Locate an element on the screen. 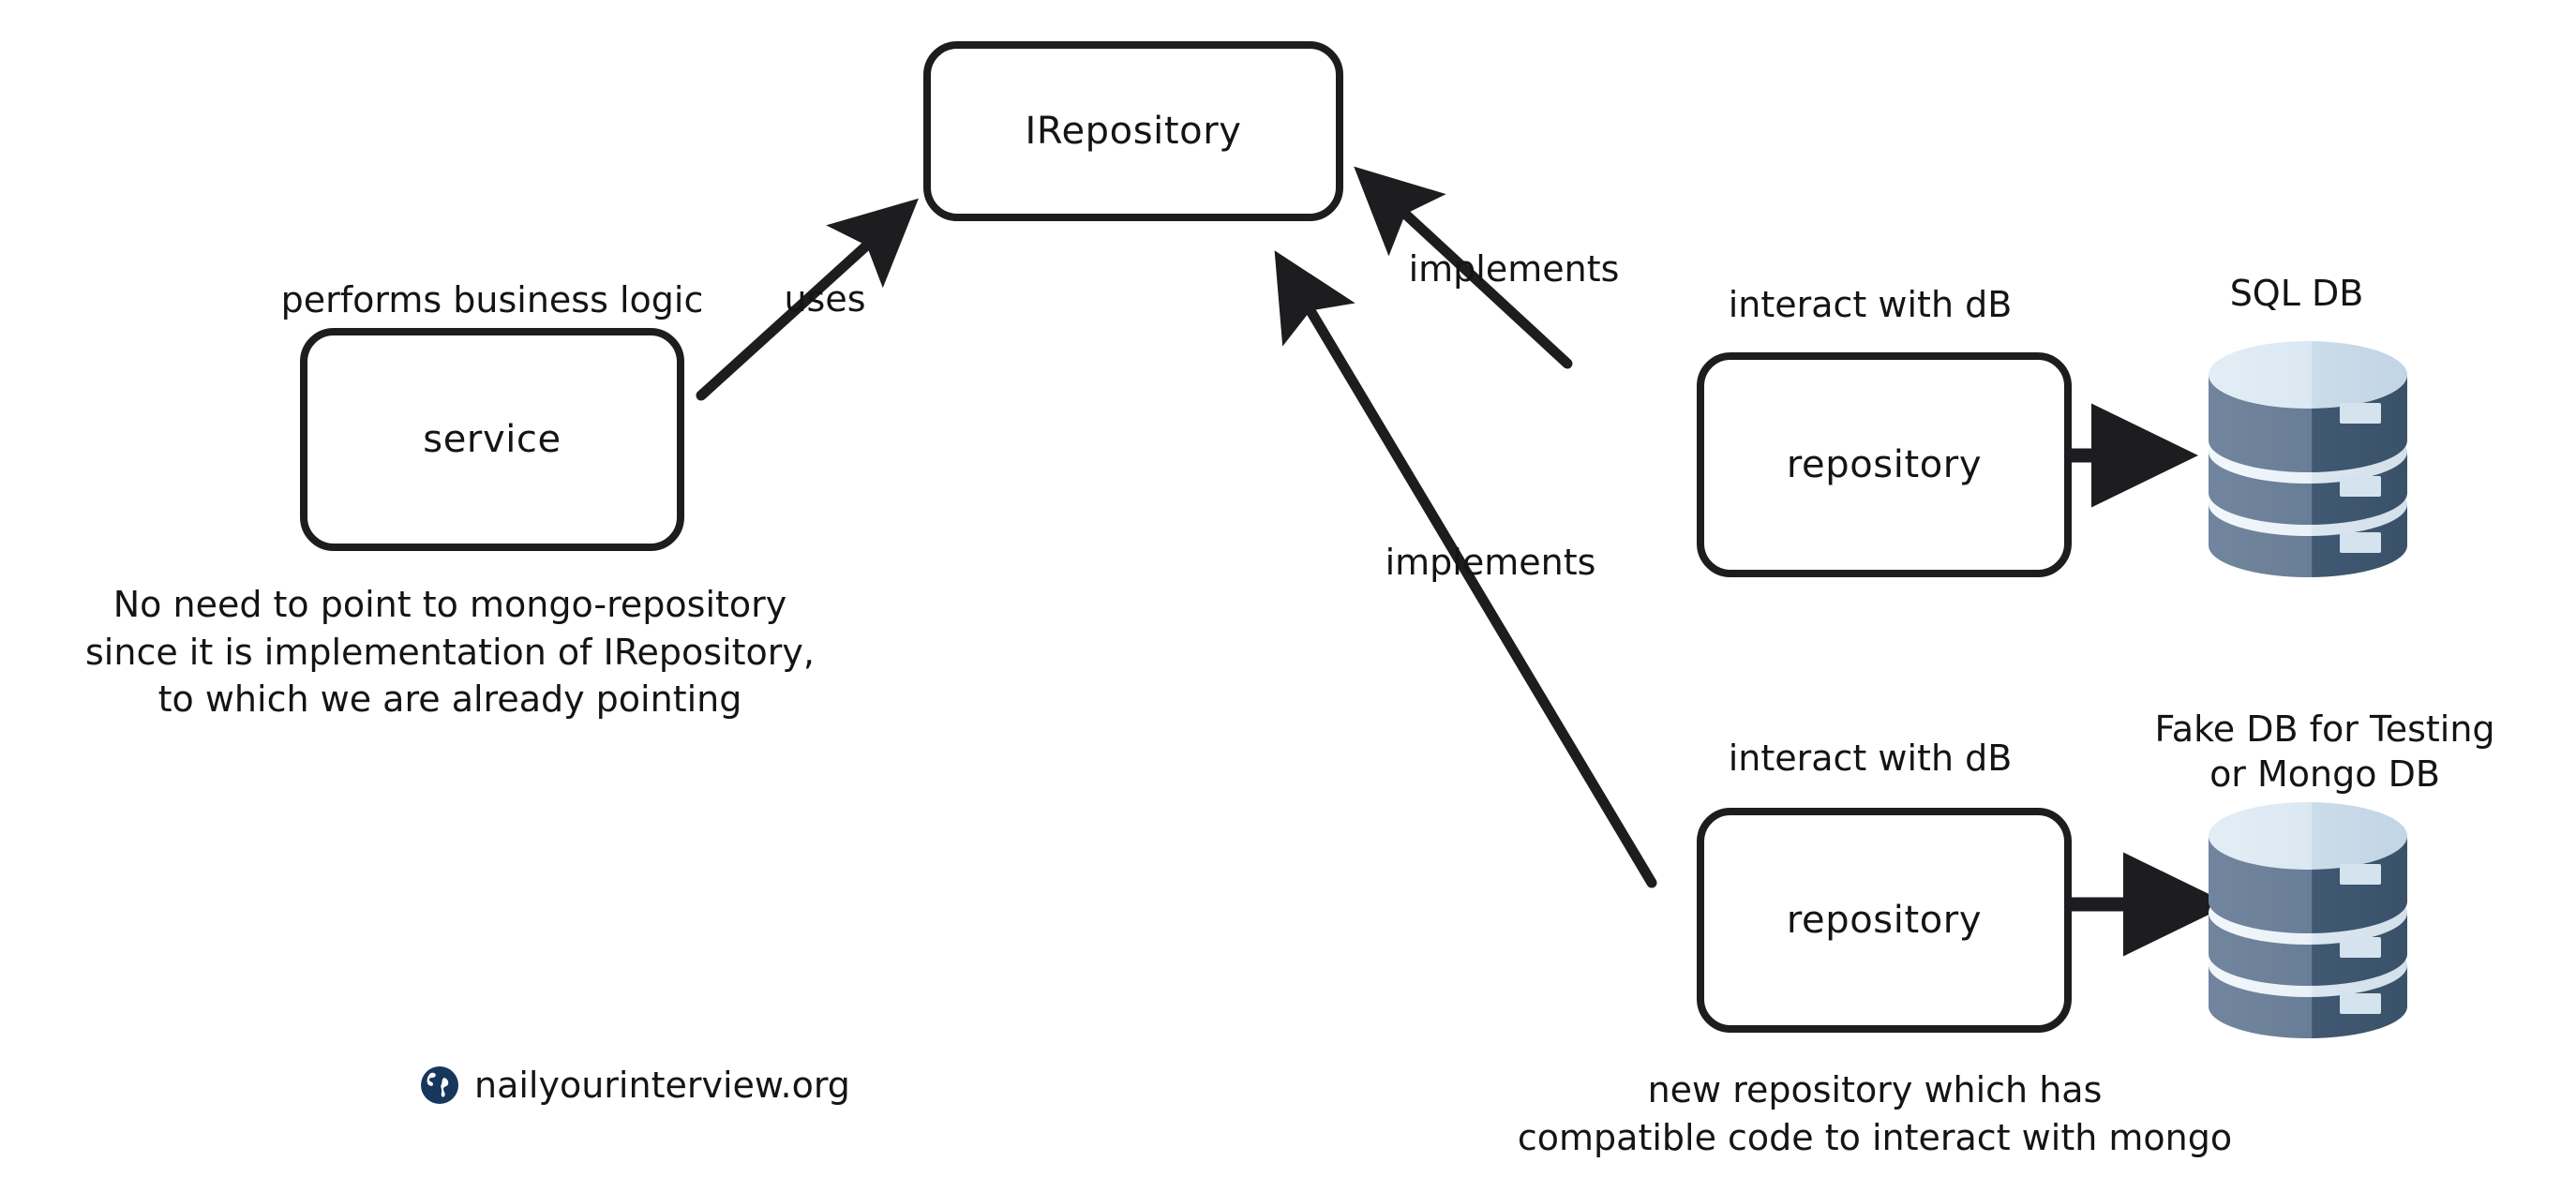 The width and height of the screenshot is (2576, 1177). annotation-service-role: performs business logic is located at coordinates (492, 299).